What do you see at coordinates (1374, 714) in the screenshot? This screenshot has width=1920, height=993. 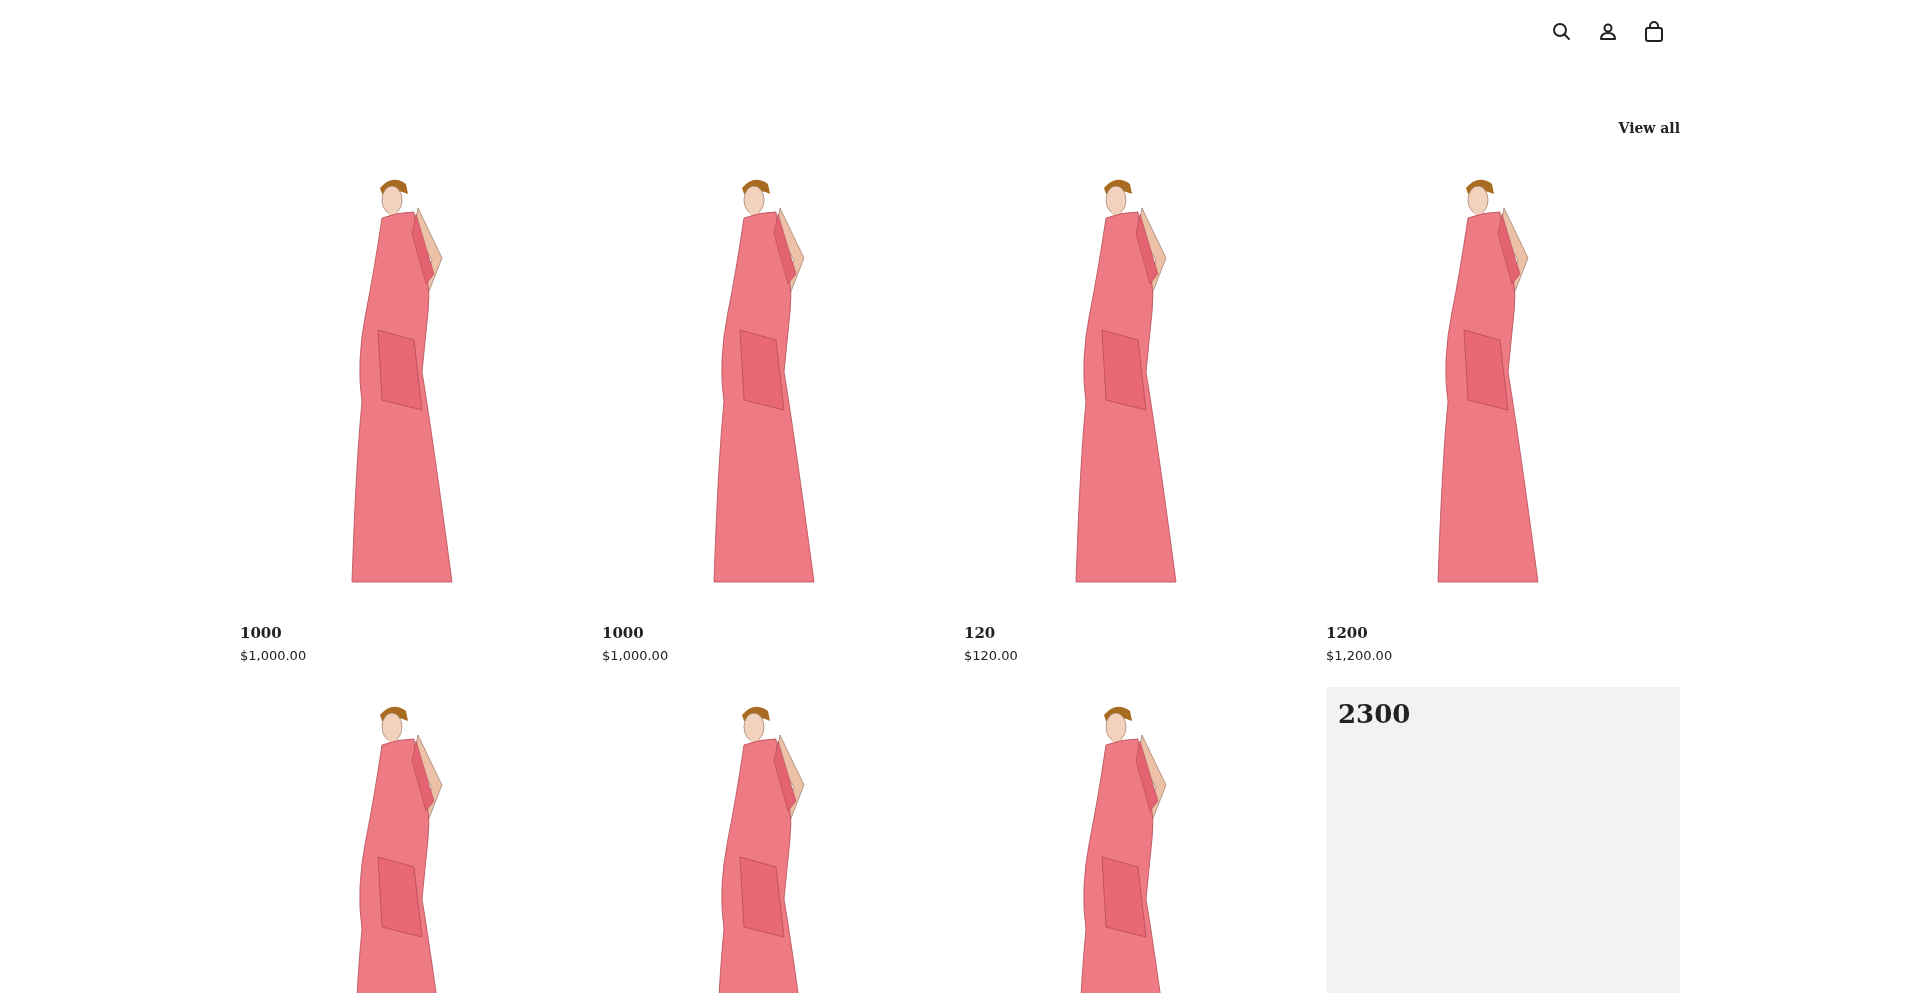 I see `product-title: 2300` at bounding box center [1374, 714].